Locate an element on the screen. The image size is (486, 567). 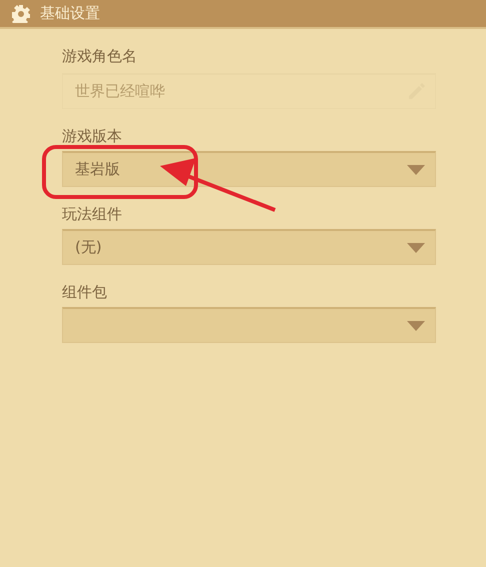
dropdown: 基岩版 is located at coordinates (249, 169).